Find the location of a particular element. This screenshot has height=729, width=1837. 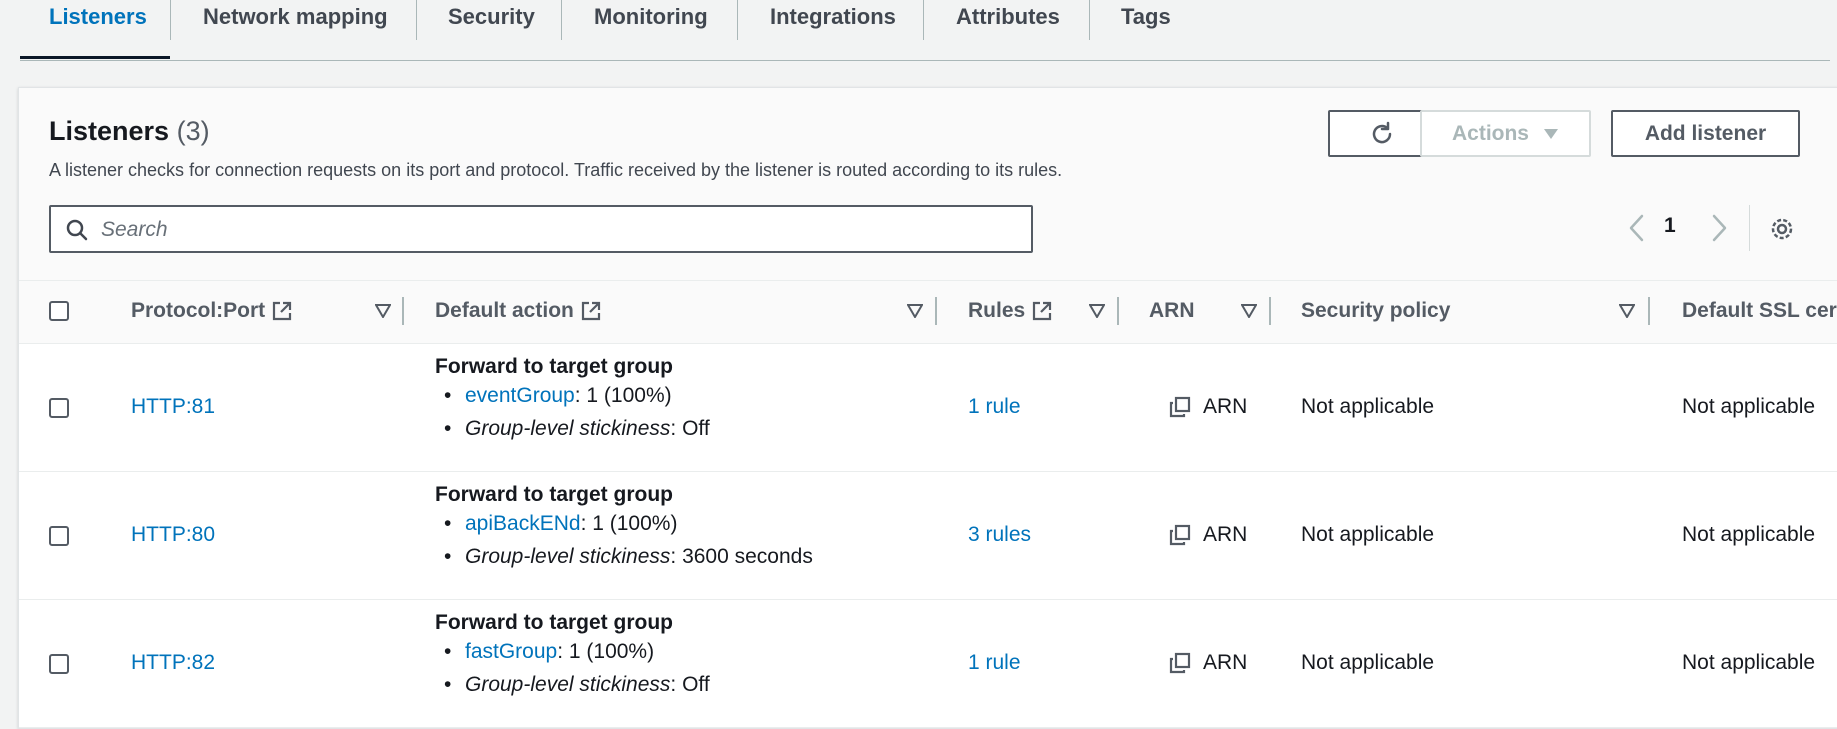

column-header-protocol-label: Protocol:Port is located at coordinates (198, 310).